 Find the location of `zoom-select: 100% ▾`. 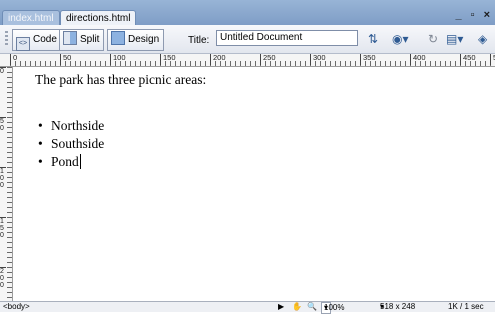

zoom-select: 100% ▾ is located at coordinates (332, 308).